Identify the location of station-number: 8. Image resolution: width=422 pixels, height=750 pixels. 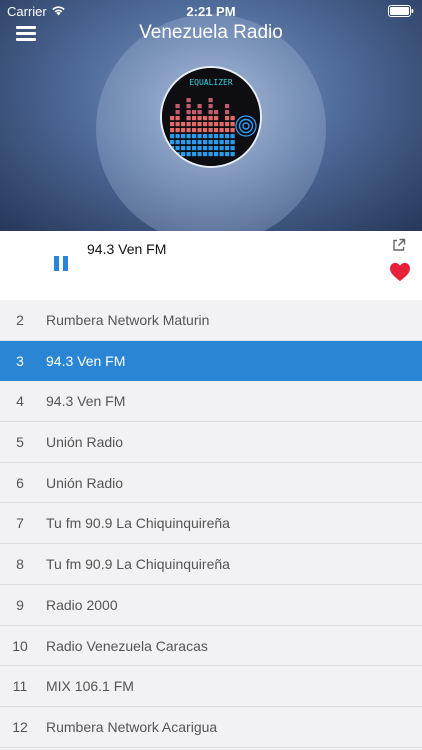
(20, 564).